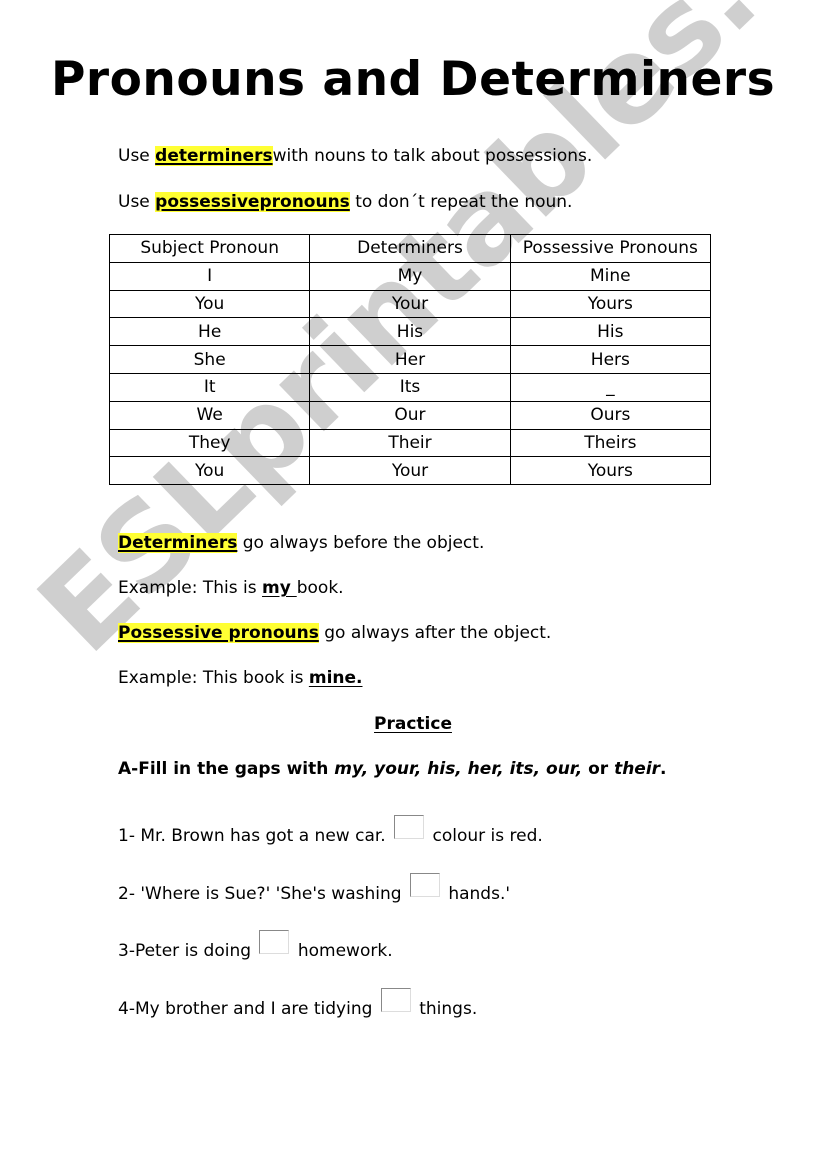  What do you see at coordinates (610, 443) in the screenshot?
I see `cell-possessive-pronoun: Theirs` at bounding box center [610, 443].